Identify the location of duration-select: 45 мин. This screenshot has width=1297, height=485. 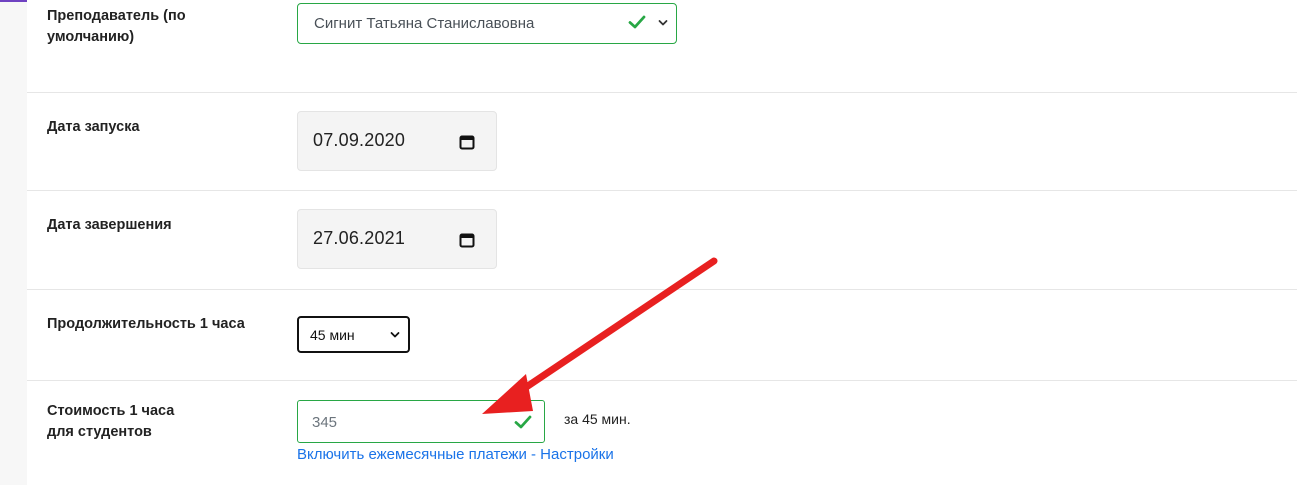
(353, 334).